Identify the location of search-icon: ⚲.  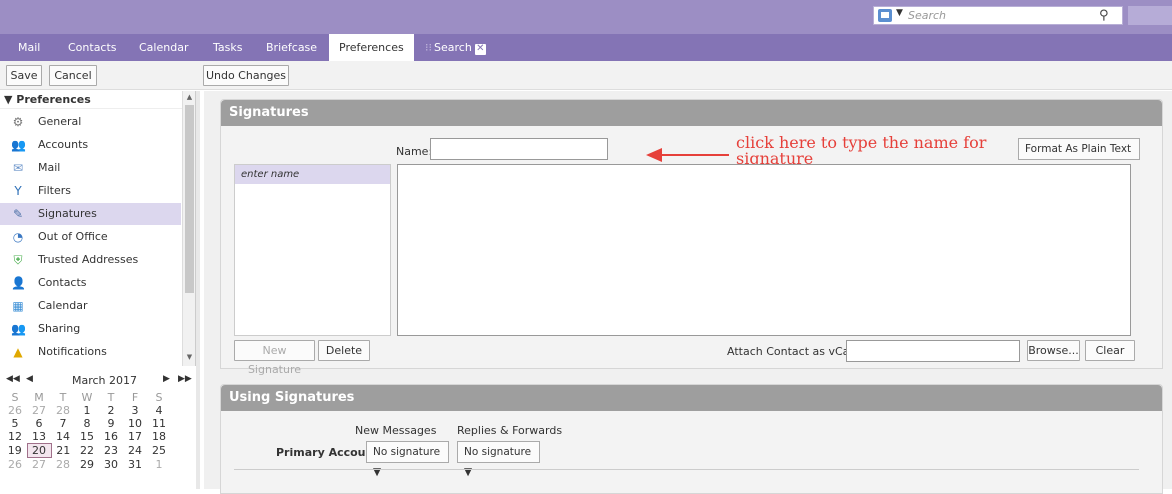
(1104, 15).